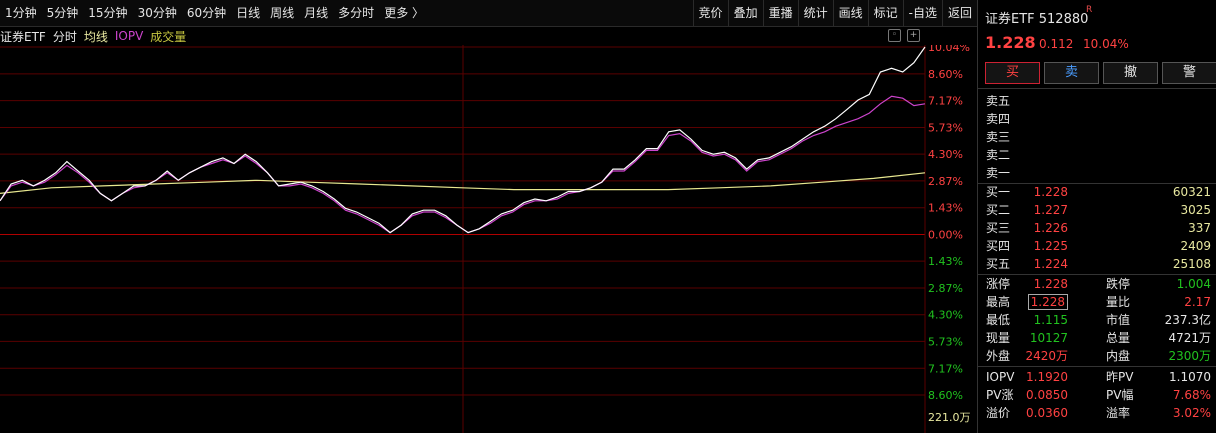  I want to click on chart-legend: 证券ETF 分时 均线 IOPV 成交量, so click(96, 36).